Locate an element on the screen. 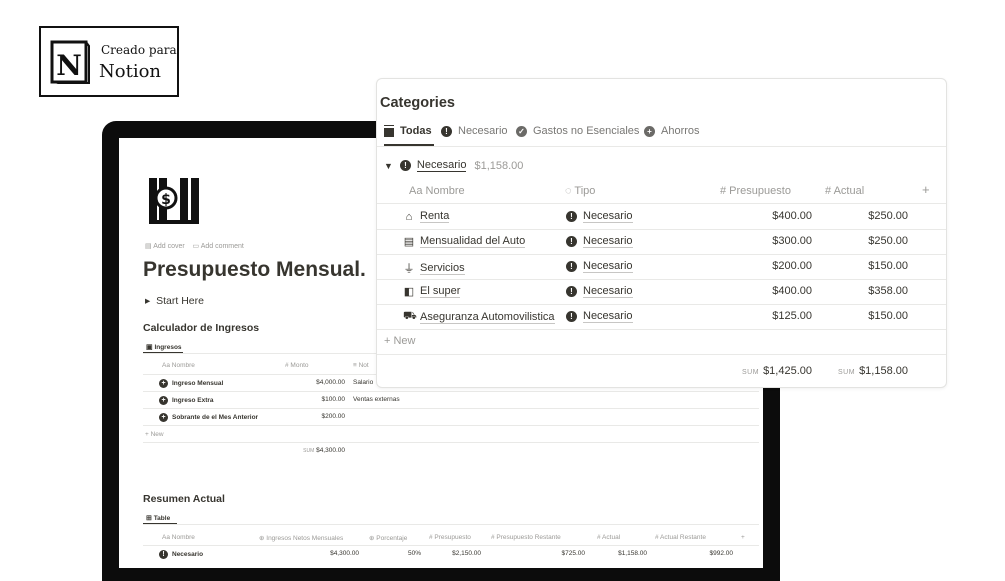 This screenshot has width=1005, height=581. car-note-icon: ▤ is located at coordinates (409, 242).